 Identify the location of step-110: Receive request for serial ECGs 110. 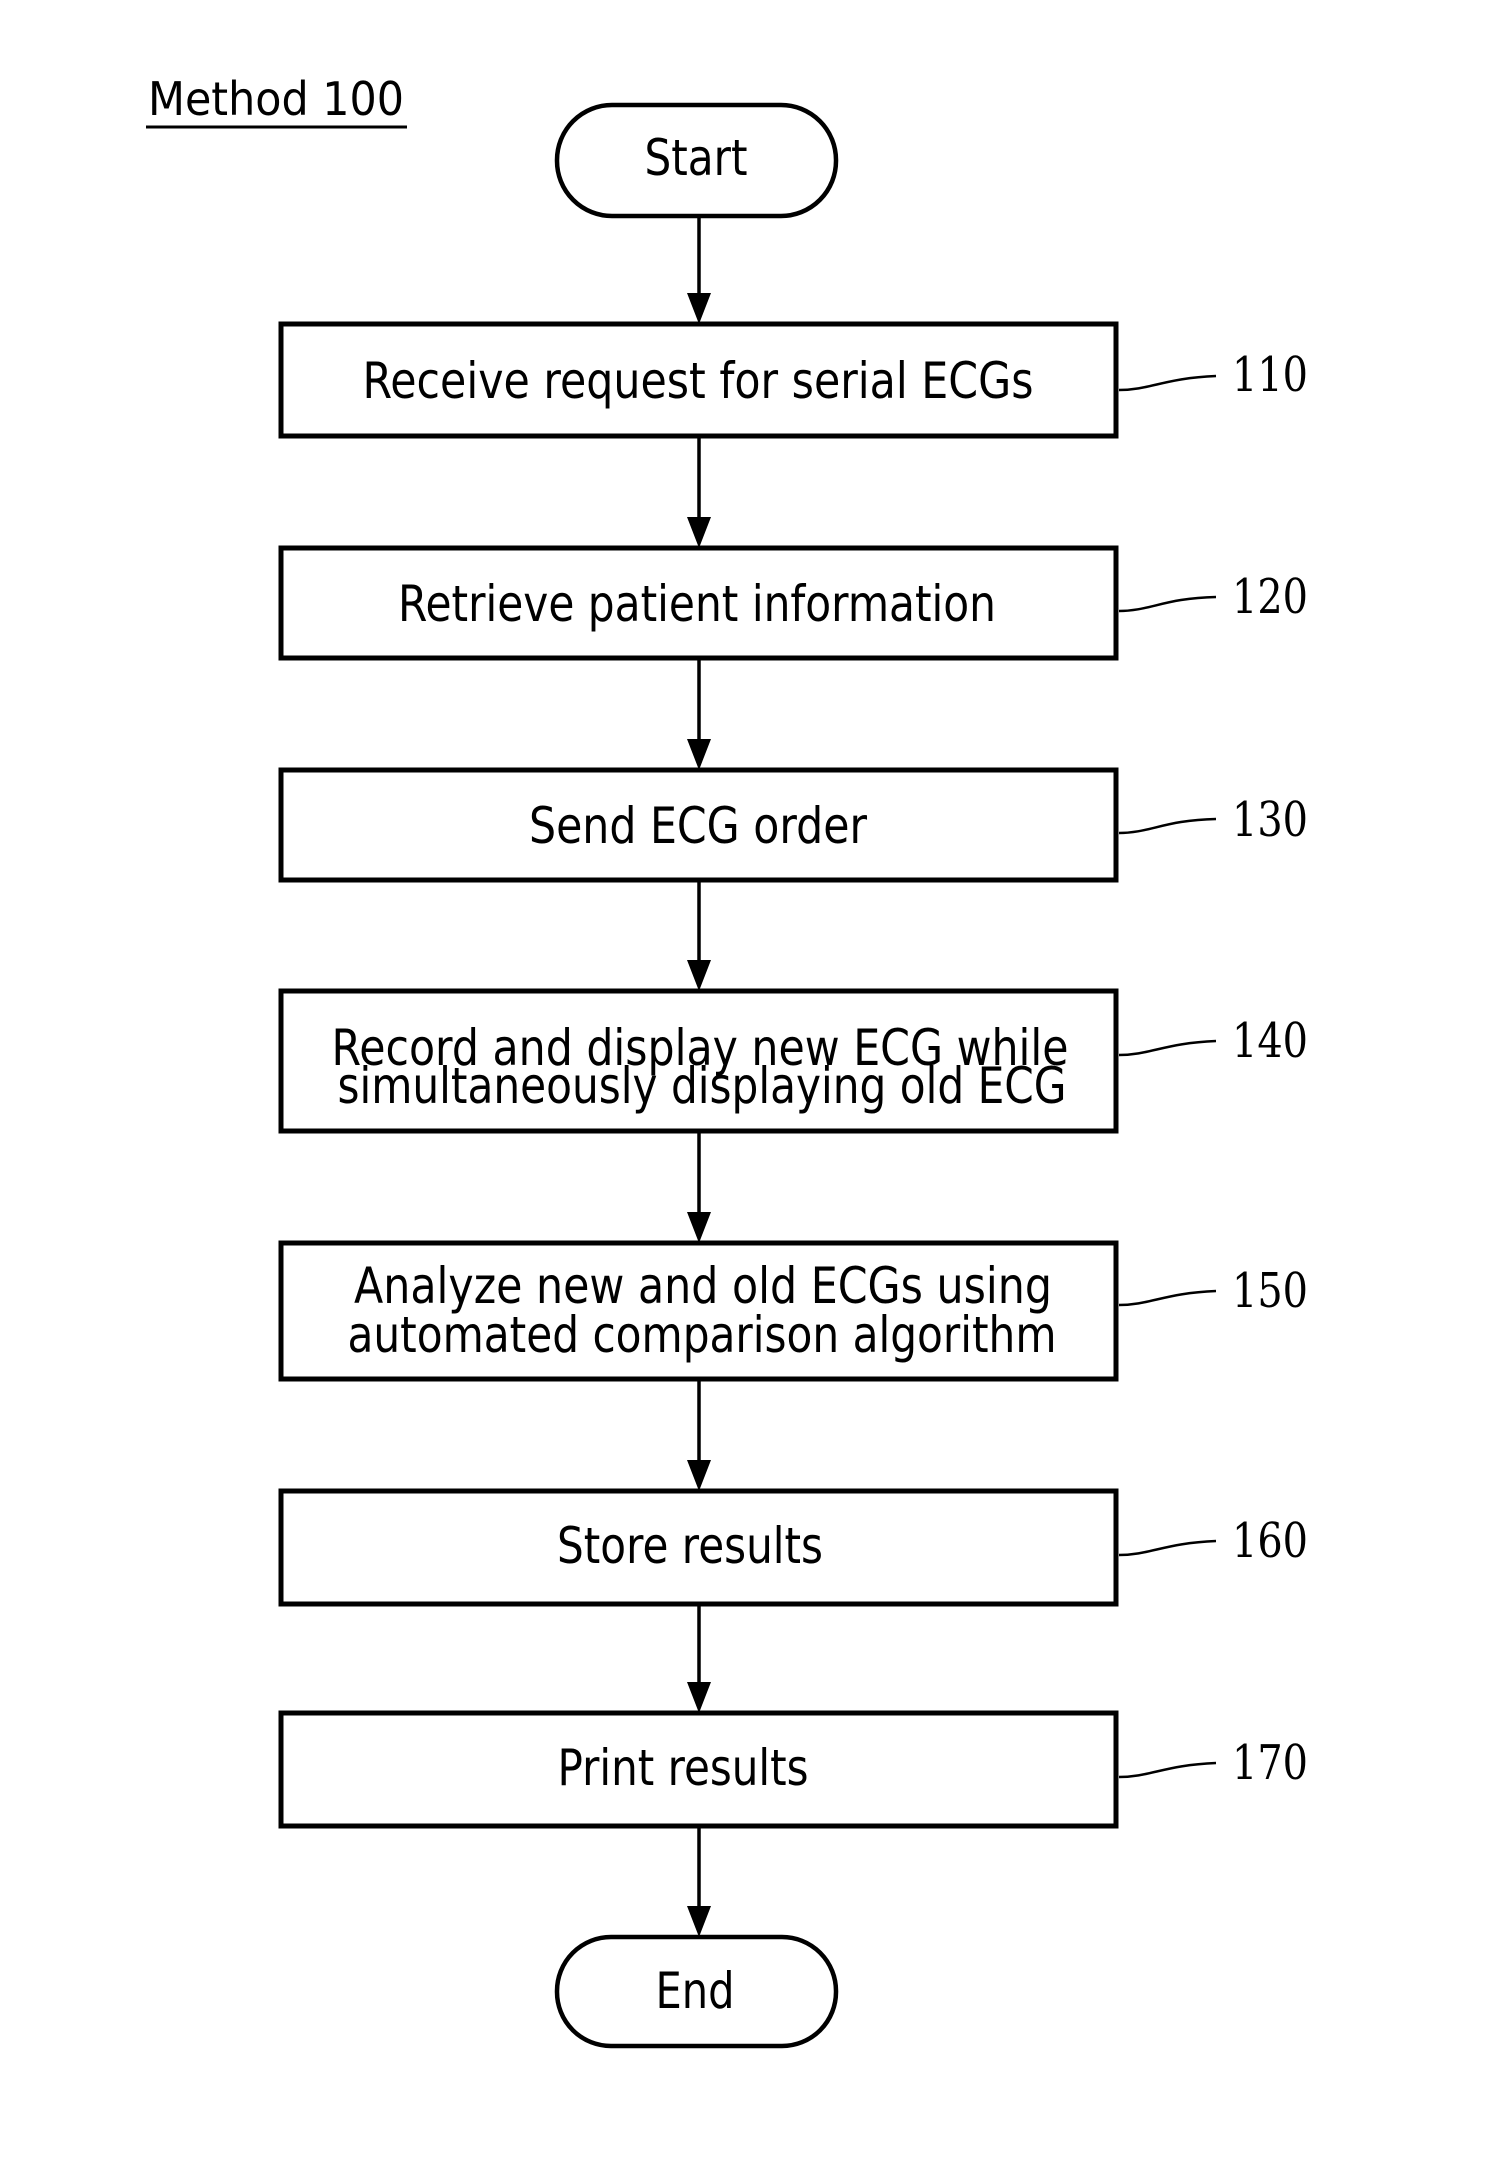
(793, 380).